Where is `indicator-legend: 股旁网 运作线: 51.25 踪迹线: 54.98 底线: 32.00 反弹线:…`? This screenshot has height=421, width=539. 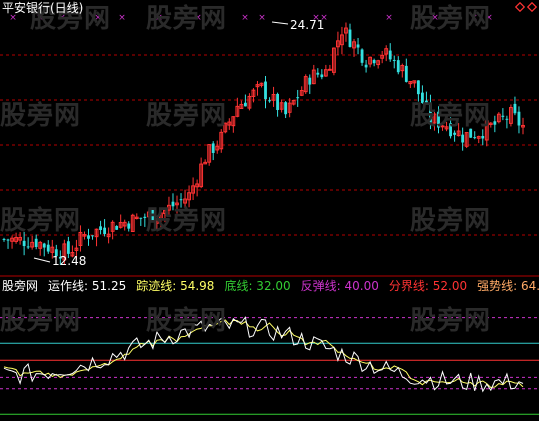 indicator-legend: 股旁网 运作线: 51.25 踪迹线: 54.98 底线: 32.00 反弹线:… is located at coordinates (270, 286).